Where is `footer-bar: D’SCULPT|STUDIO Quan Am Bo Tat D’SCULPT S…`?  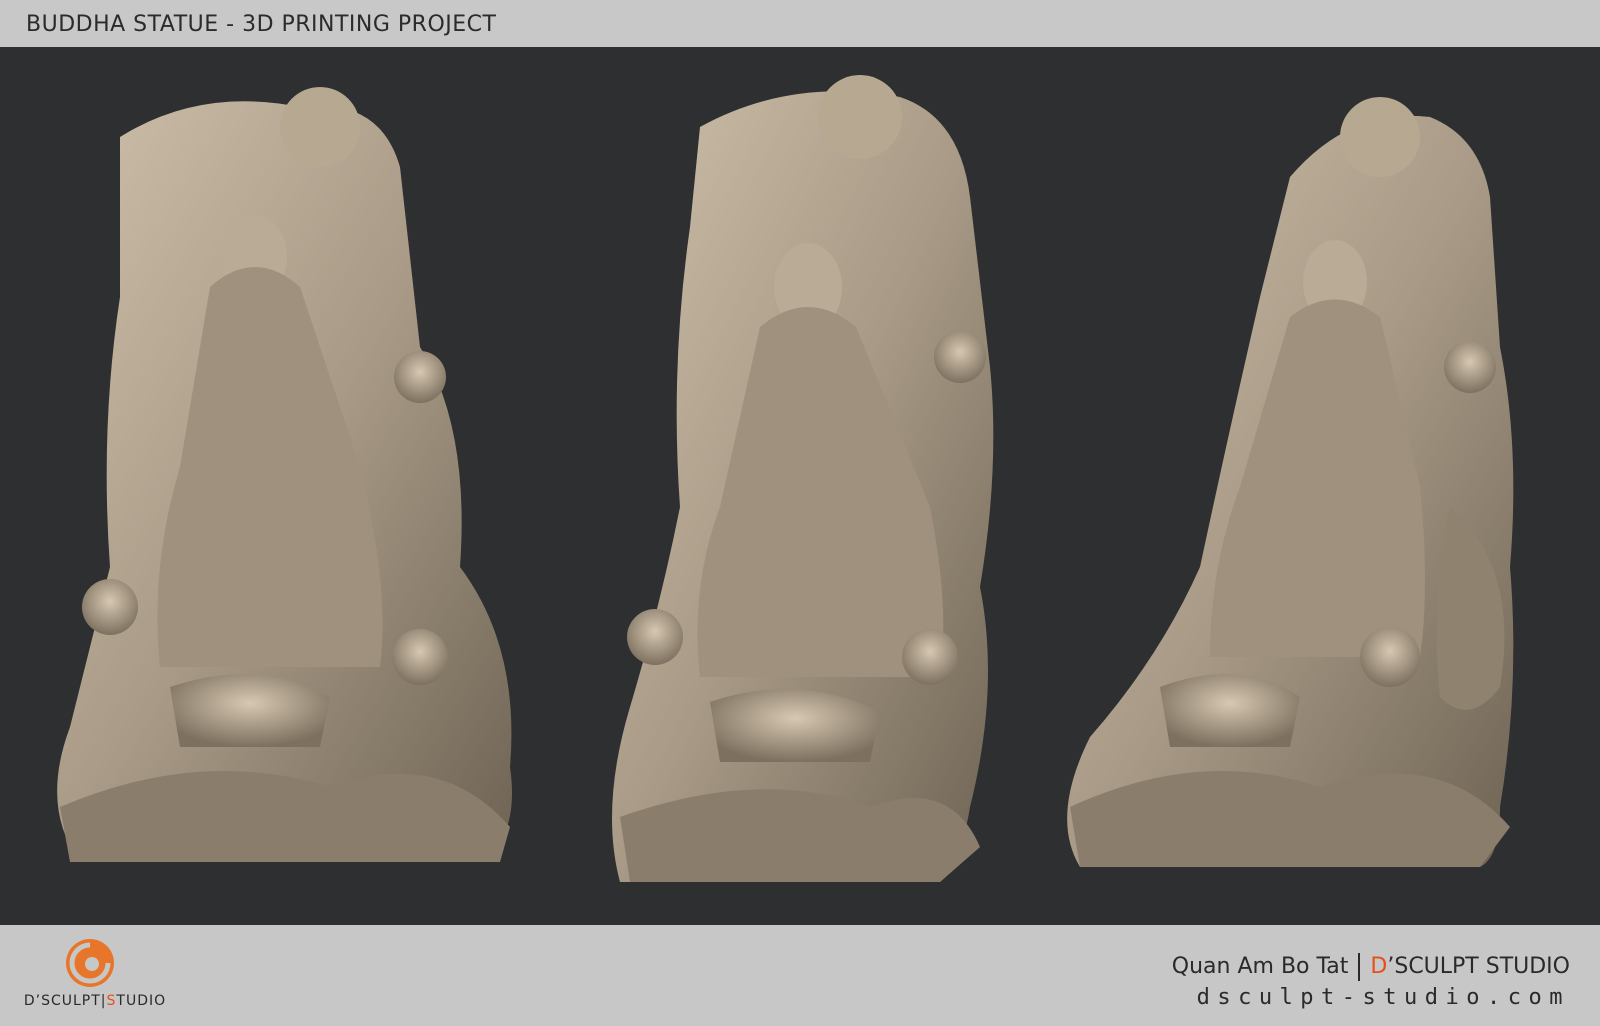 footer-bar: D’SCULPT|STUDIO Quan Am Bo Tat D’SCULPT S… is located at coordinates (800, 975).